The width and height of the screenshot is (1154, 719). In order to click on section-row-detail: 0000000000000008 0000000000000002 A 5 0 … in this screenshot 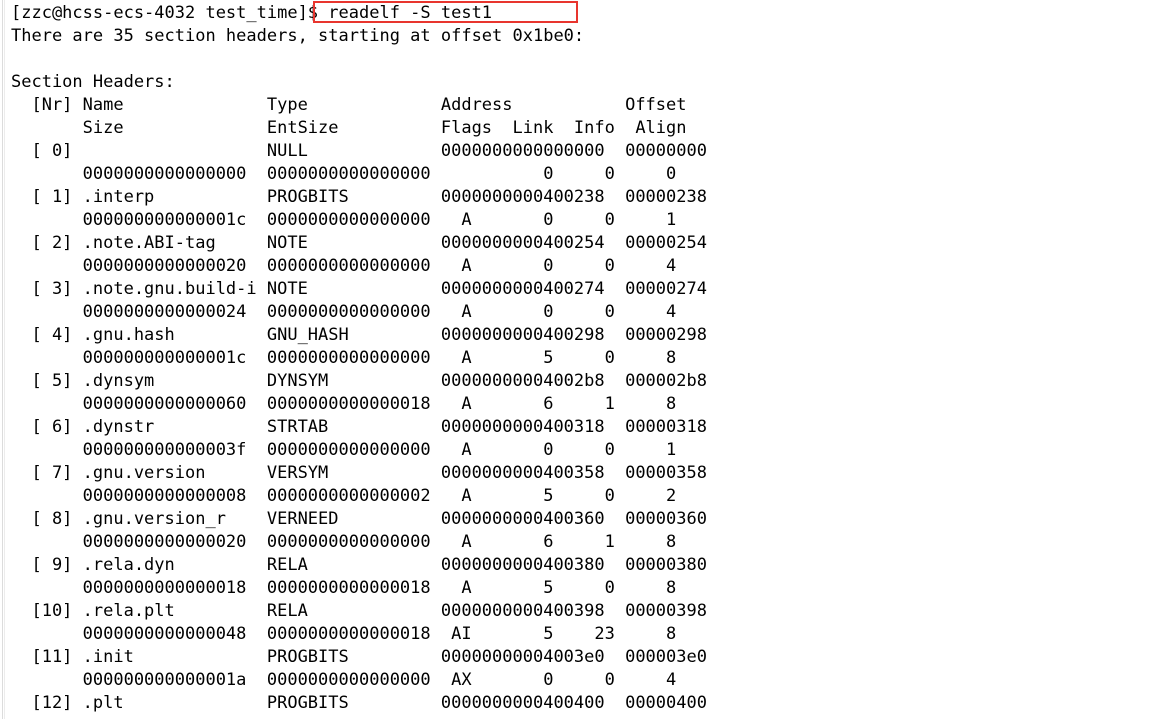, I will do `click(344, 496)`.